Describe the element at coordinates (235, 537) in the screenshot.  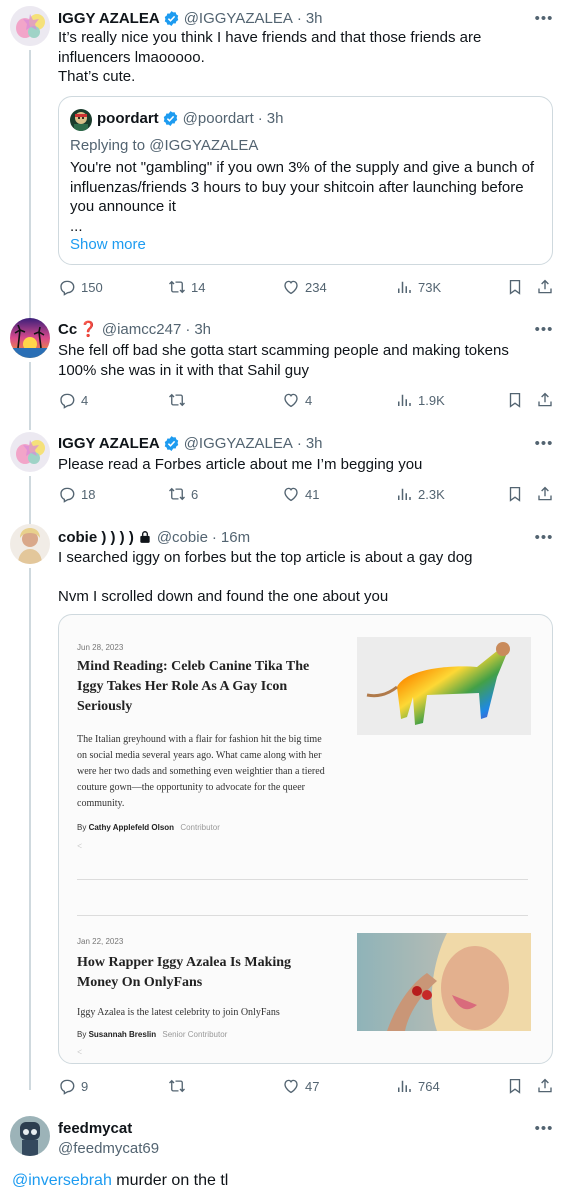
I see `timestamp: 16m` at that location.